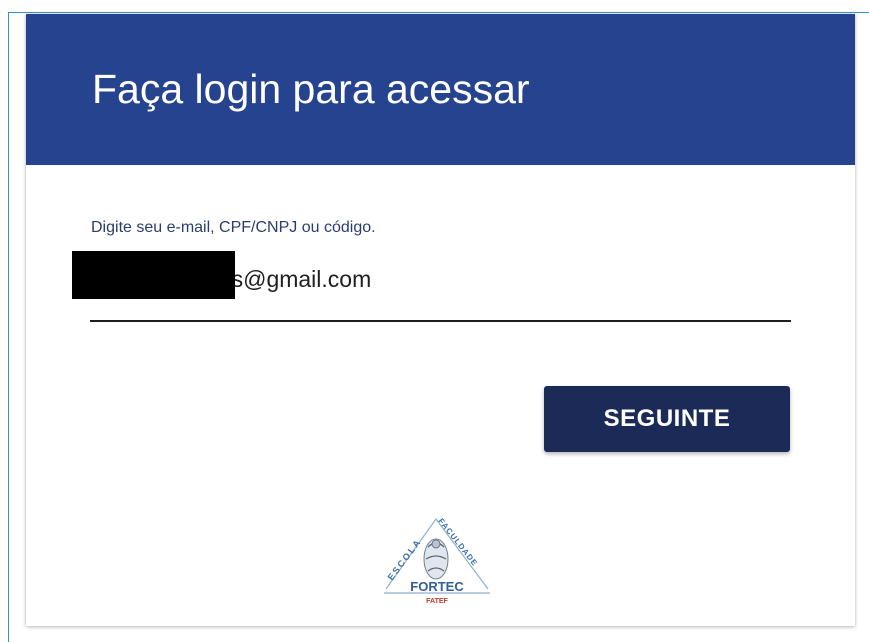 Image resolution: width=869 pixels, height=642 pixels. I want to click on window-left-border, so click(8, 327).